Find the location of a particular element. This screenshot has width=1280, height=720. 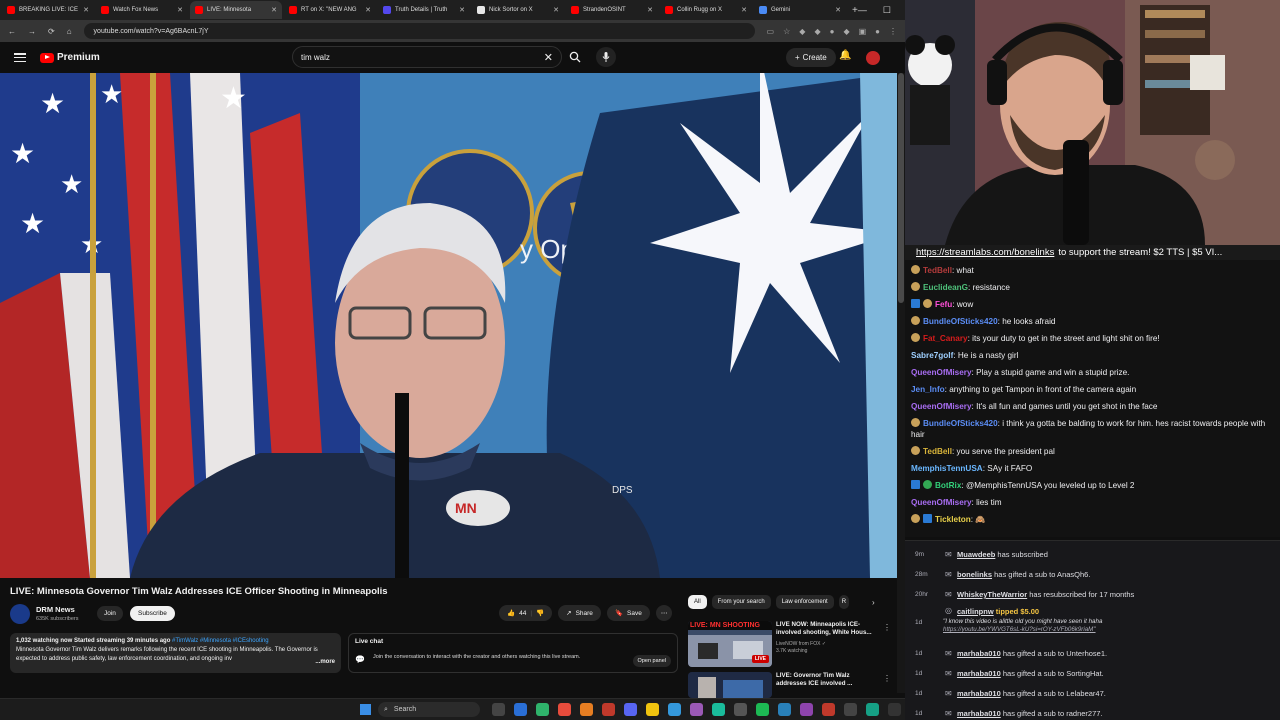

event-username: caitlinpnw is located at coordinates (975, 611).